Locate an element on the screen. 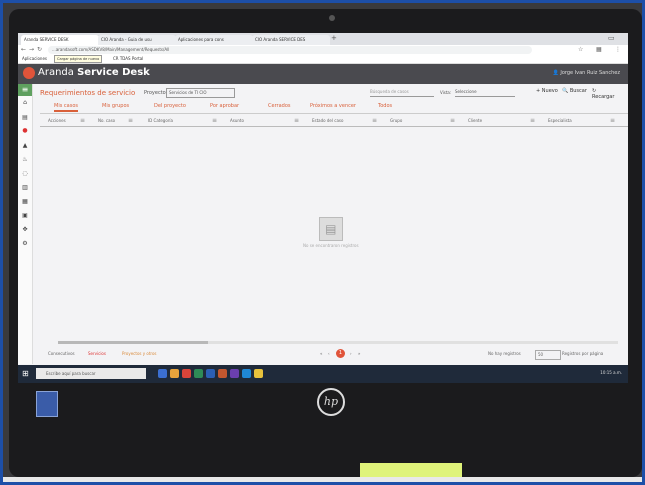 The height and width of the screenshot is (485, 645). window-controls-icon: ▭ is located at coordinates (611, 38).